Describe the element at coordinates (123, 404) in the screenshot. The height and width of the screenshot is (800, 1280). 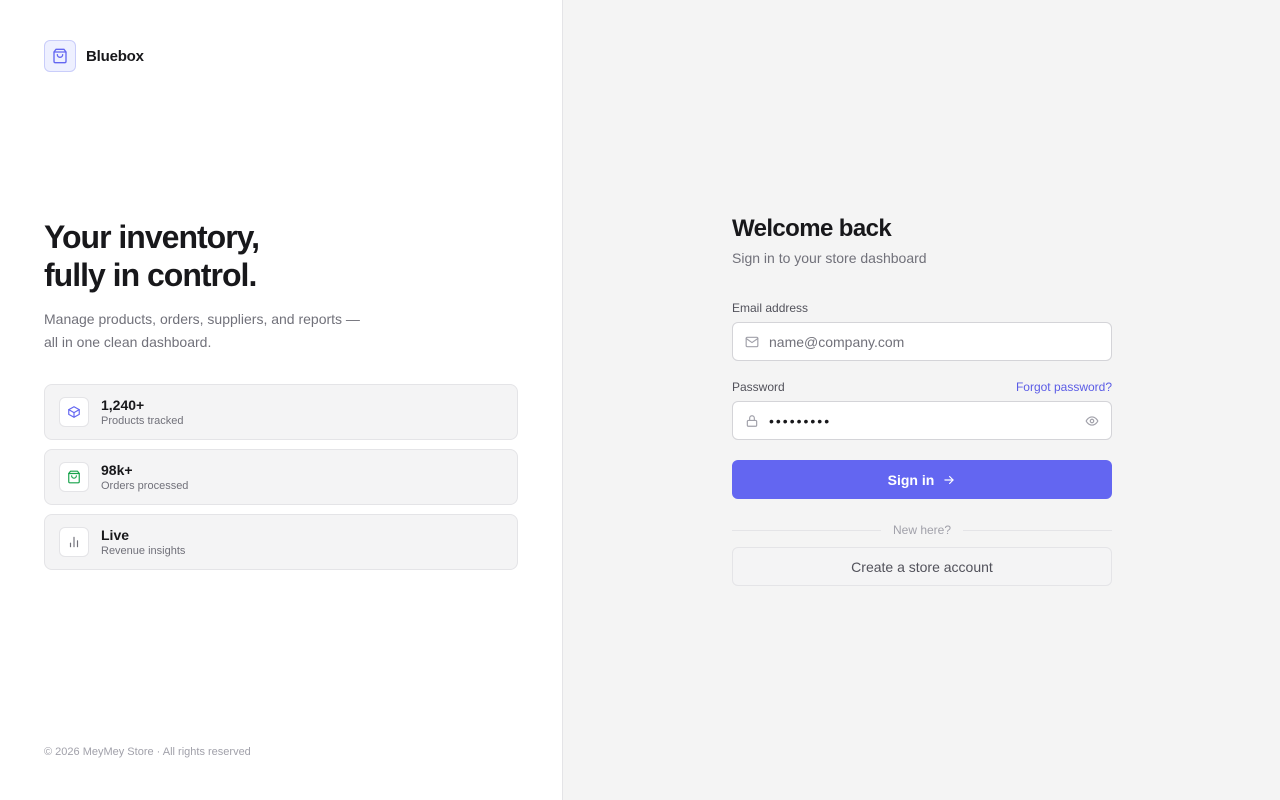
I see `stat-value: 1,240+` at that location.